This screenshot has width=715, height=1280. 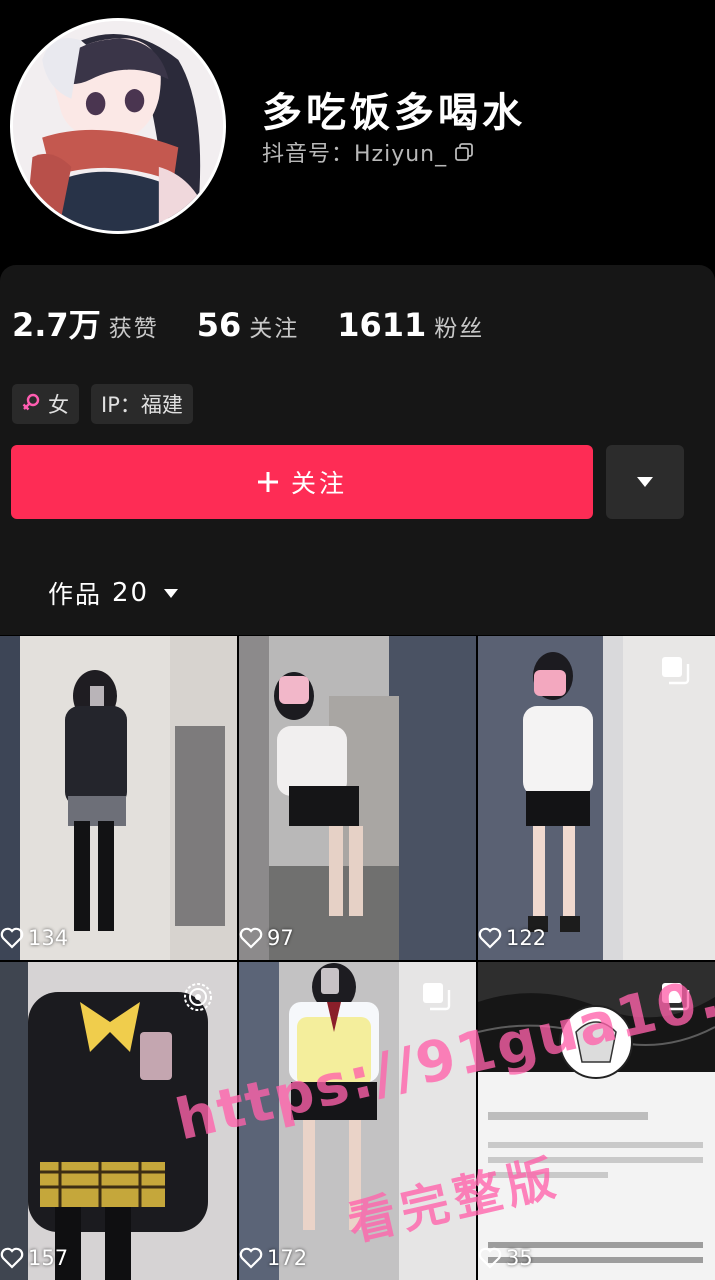 I want to click on stat-value: 1611, so click(x=382, y=325).